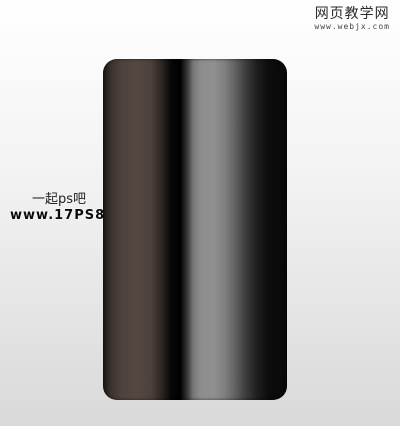 Image resolution: width=400 pixels, height=426 pixels. I want to click on site-url-text: www.webjx.com, so click(352, 26).